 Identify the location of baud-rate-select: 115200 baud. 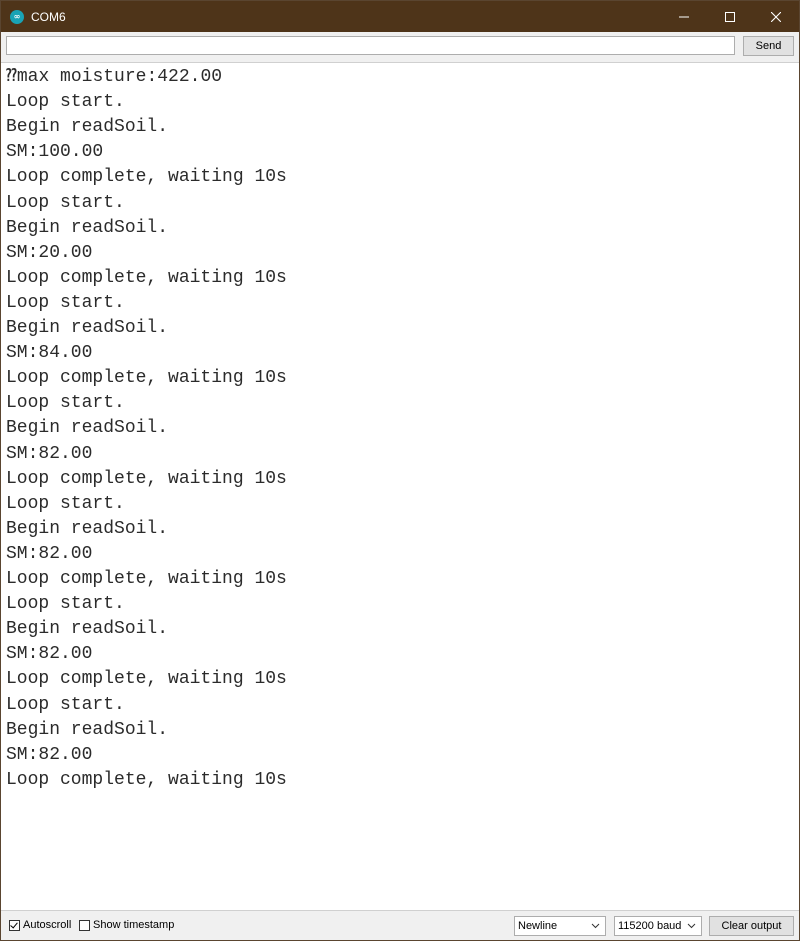
(658, 926).